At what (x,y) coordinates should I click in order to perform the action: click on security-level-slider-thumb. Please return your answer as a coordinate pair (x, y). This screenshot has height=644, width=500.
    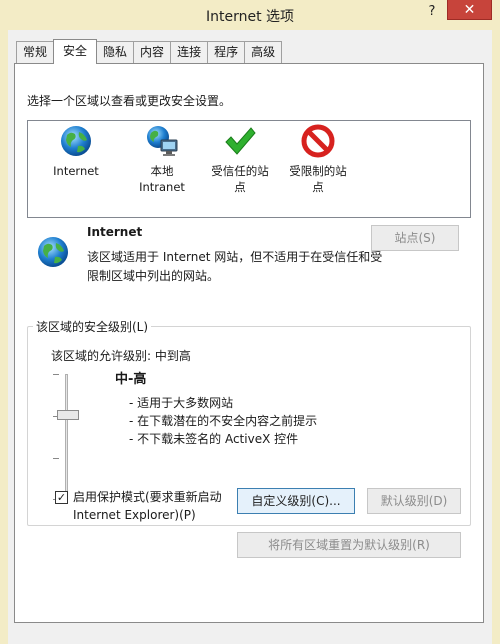
    Looking at the image, I should click on (68, 415).